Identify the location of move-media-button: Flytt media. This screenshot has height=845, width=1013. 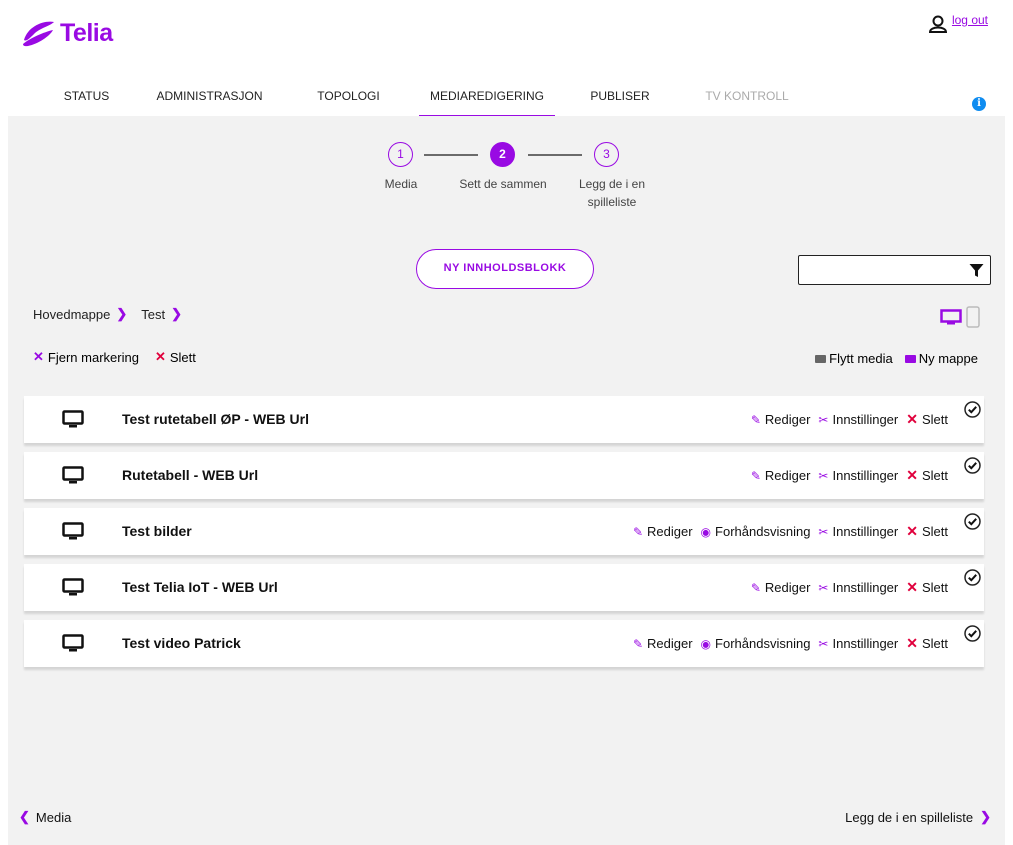
(861, 358).